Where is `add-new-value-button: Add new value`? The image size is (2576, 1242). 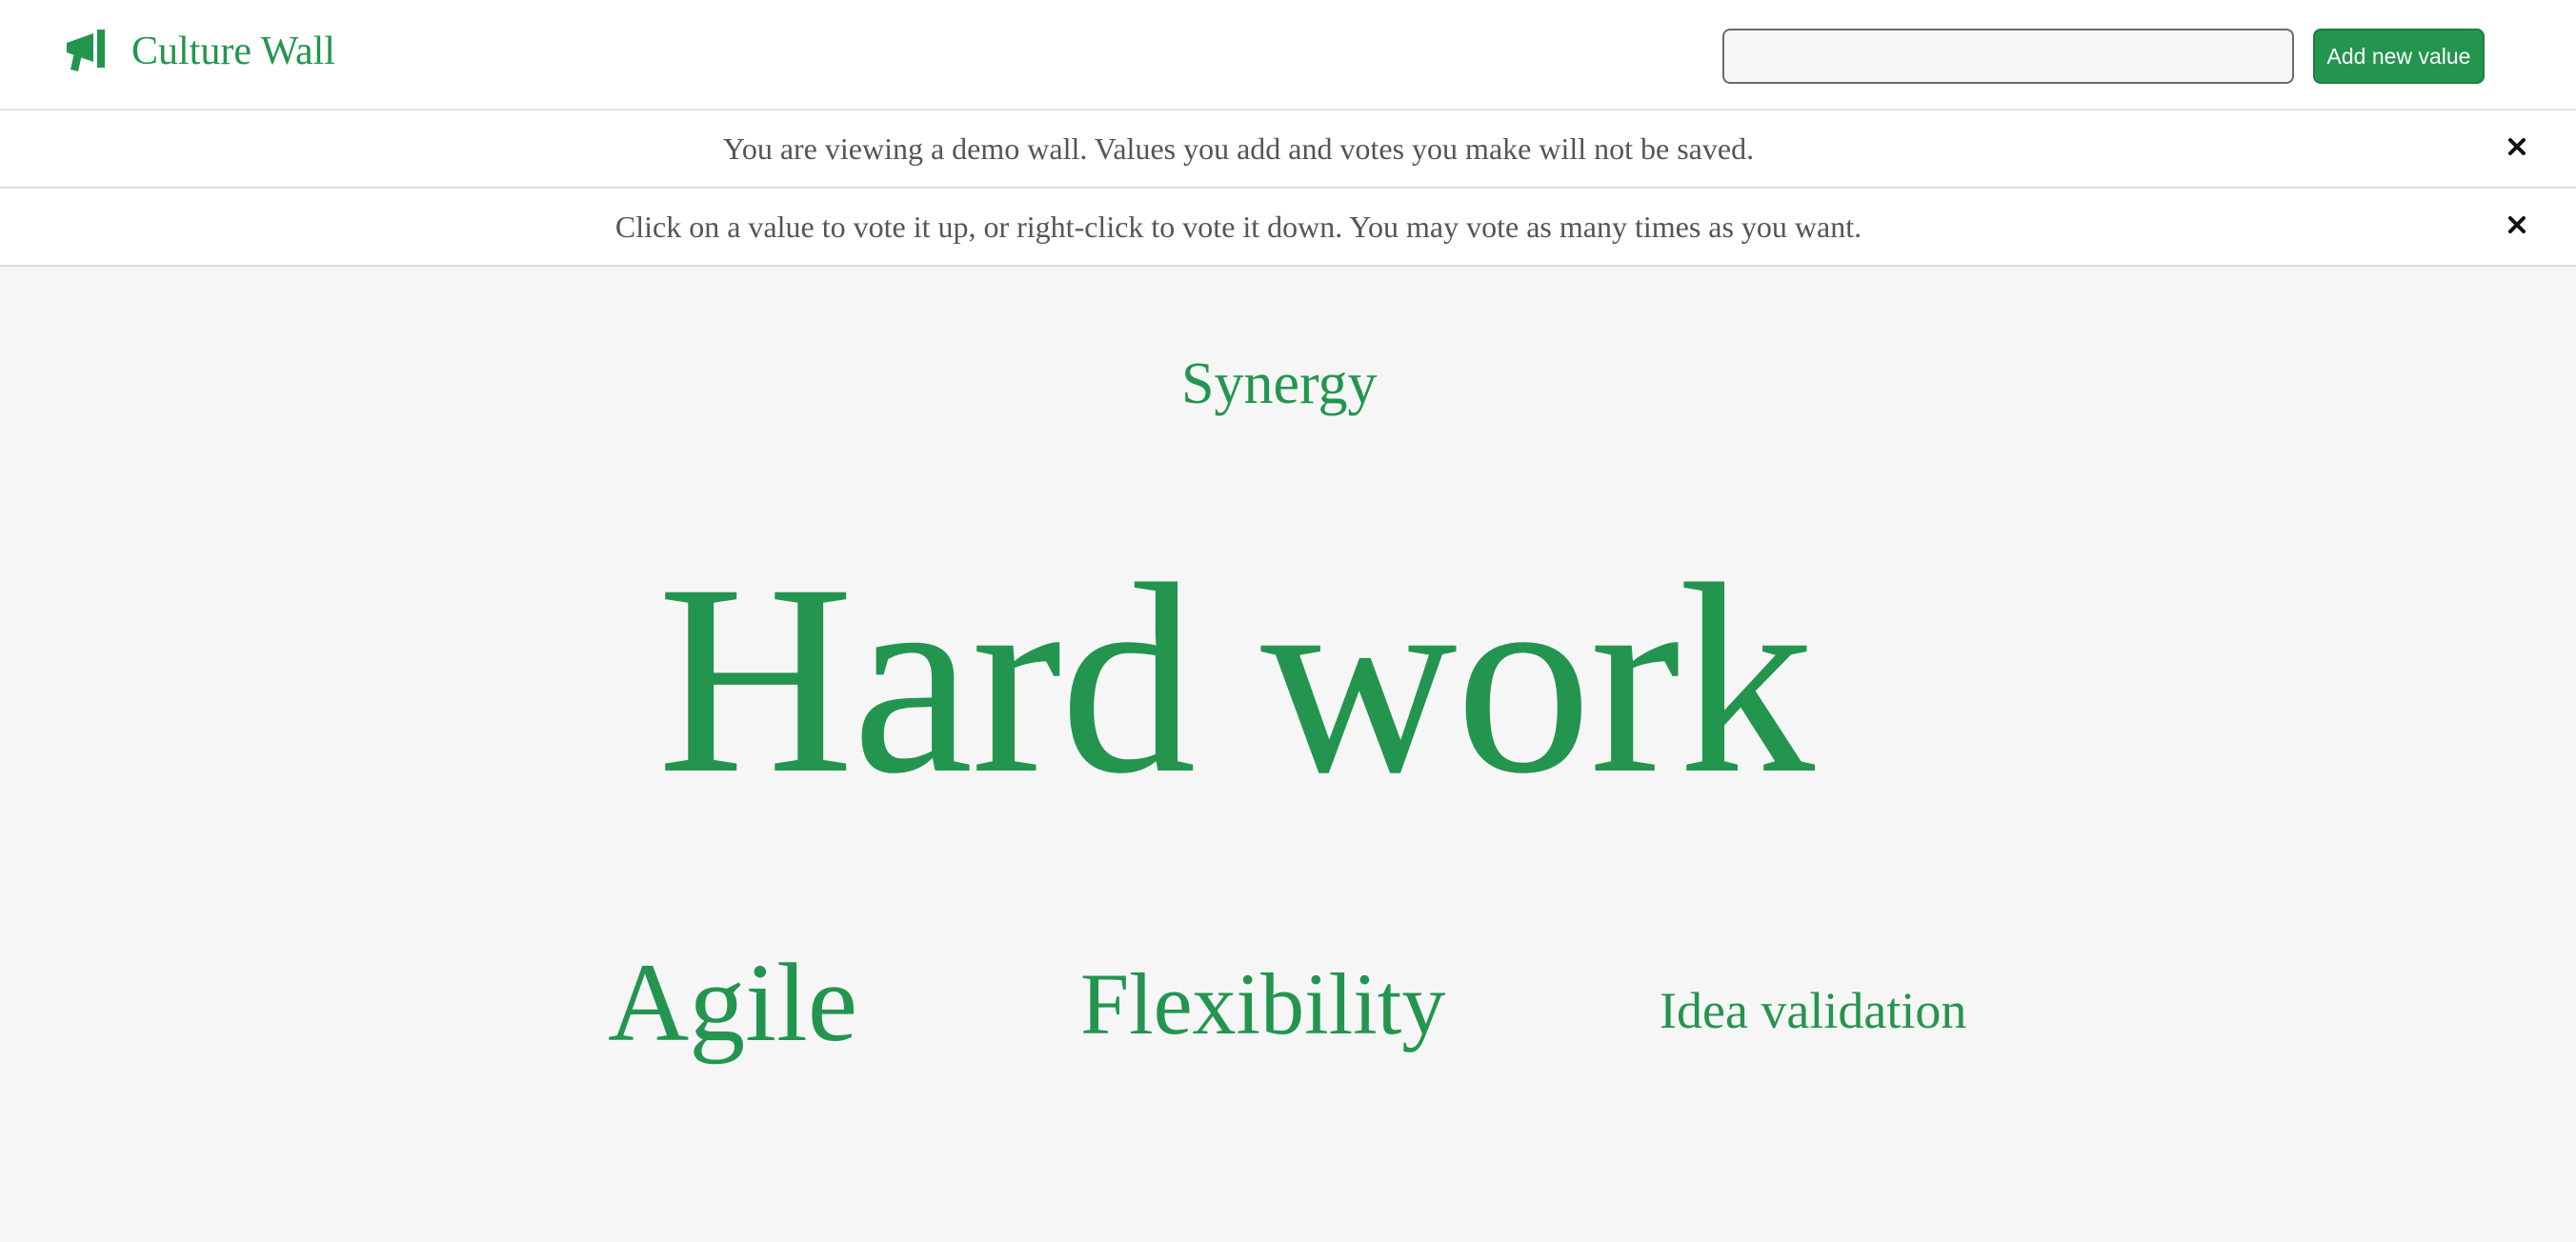 add-new-value-button: Add new value is located at coordinates (2399, 57).